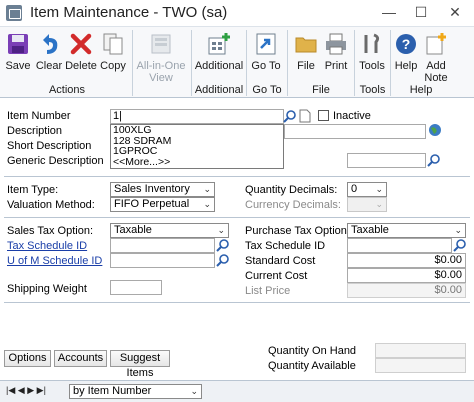  I want to click on item-number-input: 1|, so click(197, 116).